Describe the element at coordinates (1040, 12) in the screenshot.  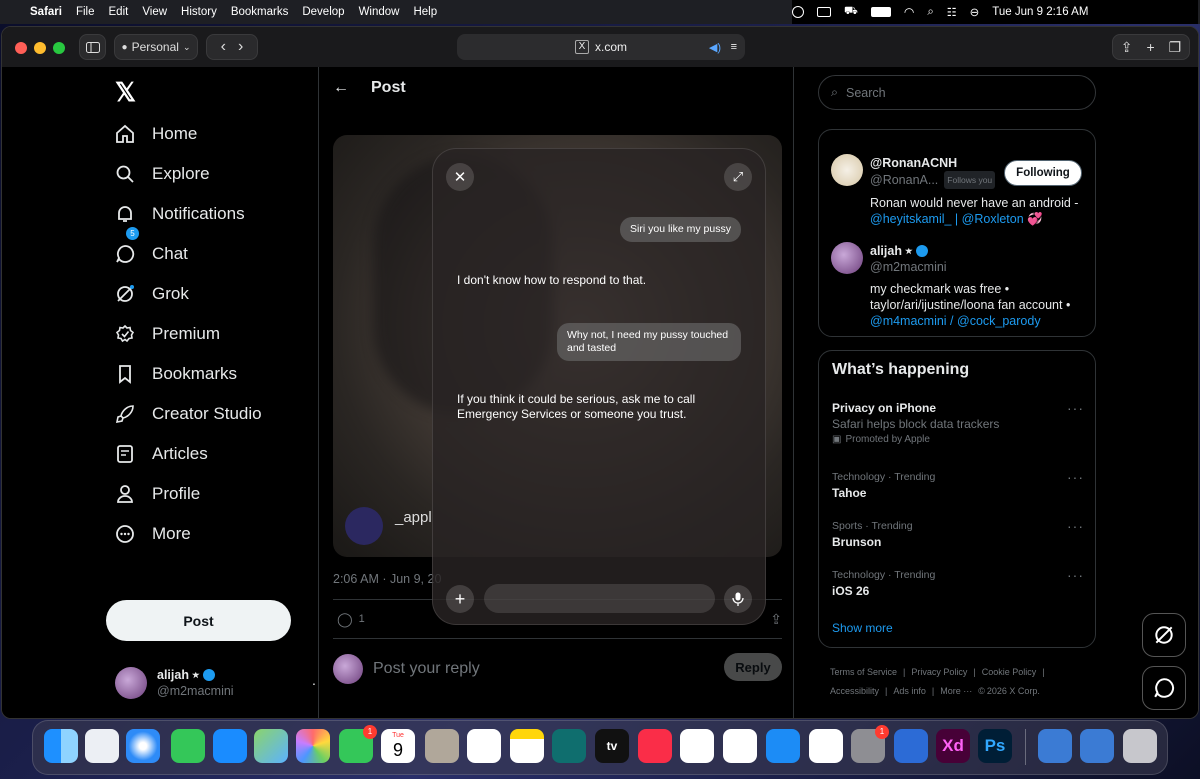
I see `clock: Tue Jun 9 2:16 AM` at that location.